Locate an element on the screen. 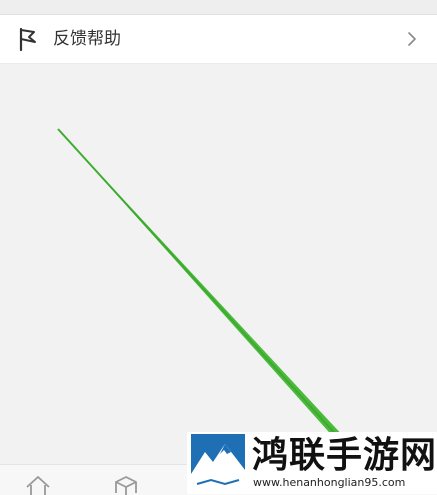 This screenshot has height=495, width=437. flag-icon is located at coordinates (27, 39).